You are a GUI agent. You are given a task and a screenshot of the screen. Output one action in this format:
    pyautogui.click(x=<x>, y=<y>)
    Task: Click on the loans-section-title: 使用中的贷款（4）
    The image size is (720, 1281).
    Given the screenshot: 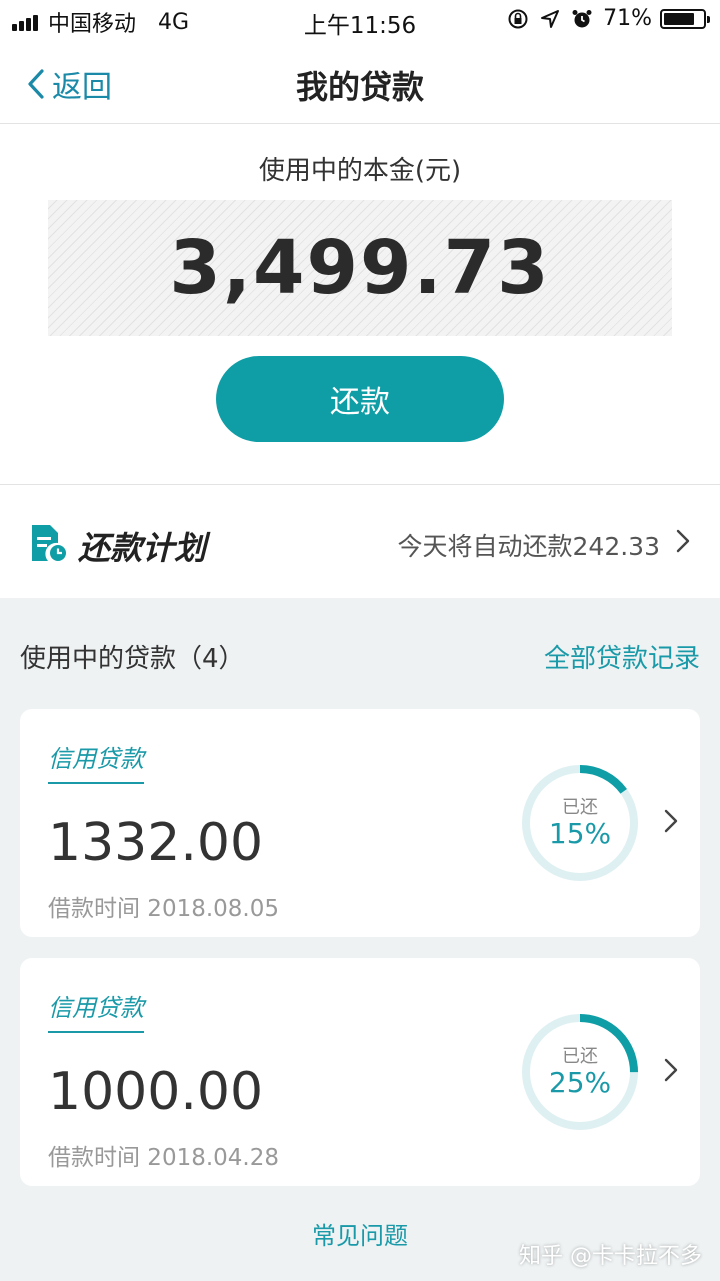 What is the action you would take?
    pyautogui.click(x=132, y=659)
    